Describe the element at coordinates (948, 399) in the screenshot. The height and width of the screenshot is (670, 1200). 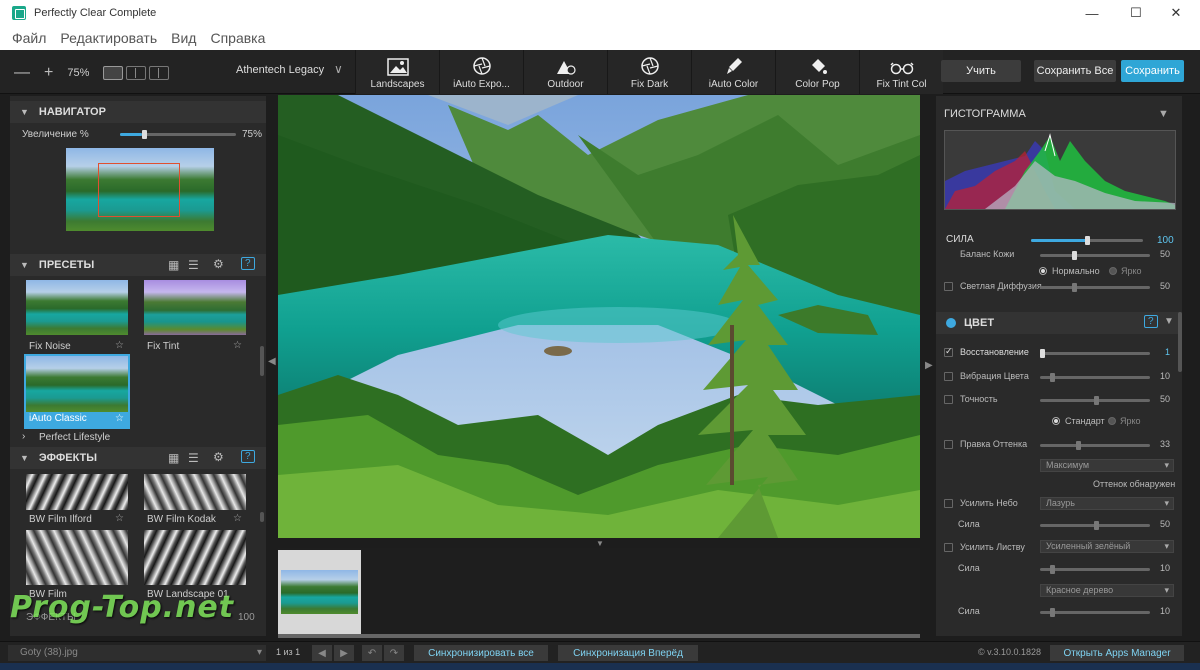
I see `accuracy-checkbox` at that location.